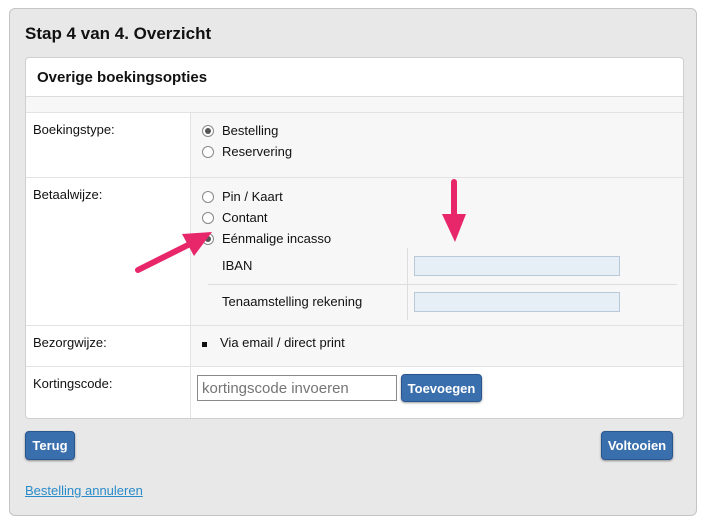  Describe the element at coordinates (74, 129) in the screenshot. I see `boekingstype-label: Boekingstype:` at that location.